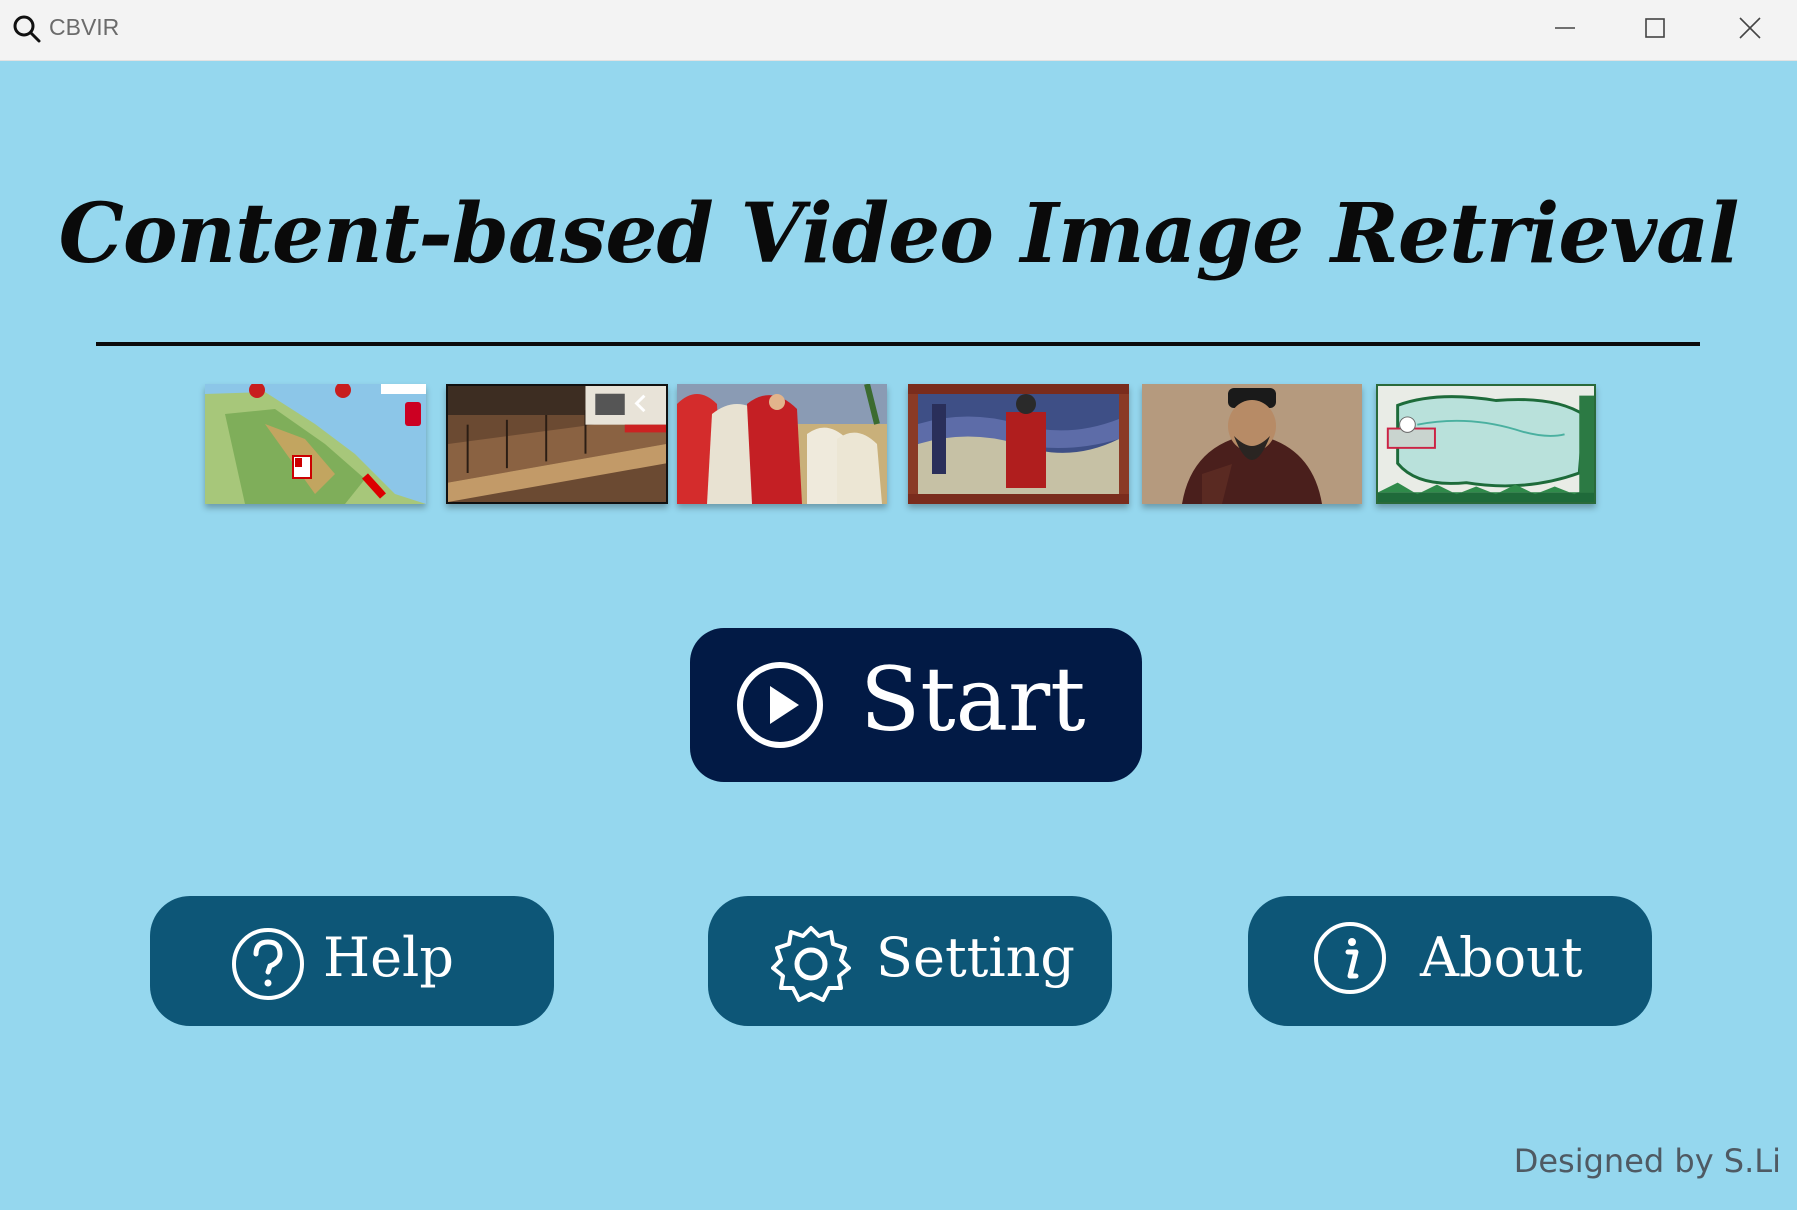 This screenshot has width=1797, height=1210. What do you see at coordinates (899, 234) in the screenshot?
I see `app-heading: Content-based Video Image Retrieval` at bounding box center [899, 234].